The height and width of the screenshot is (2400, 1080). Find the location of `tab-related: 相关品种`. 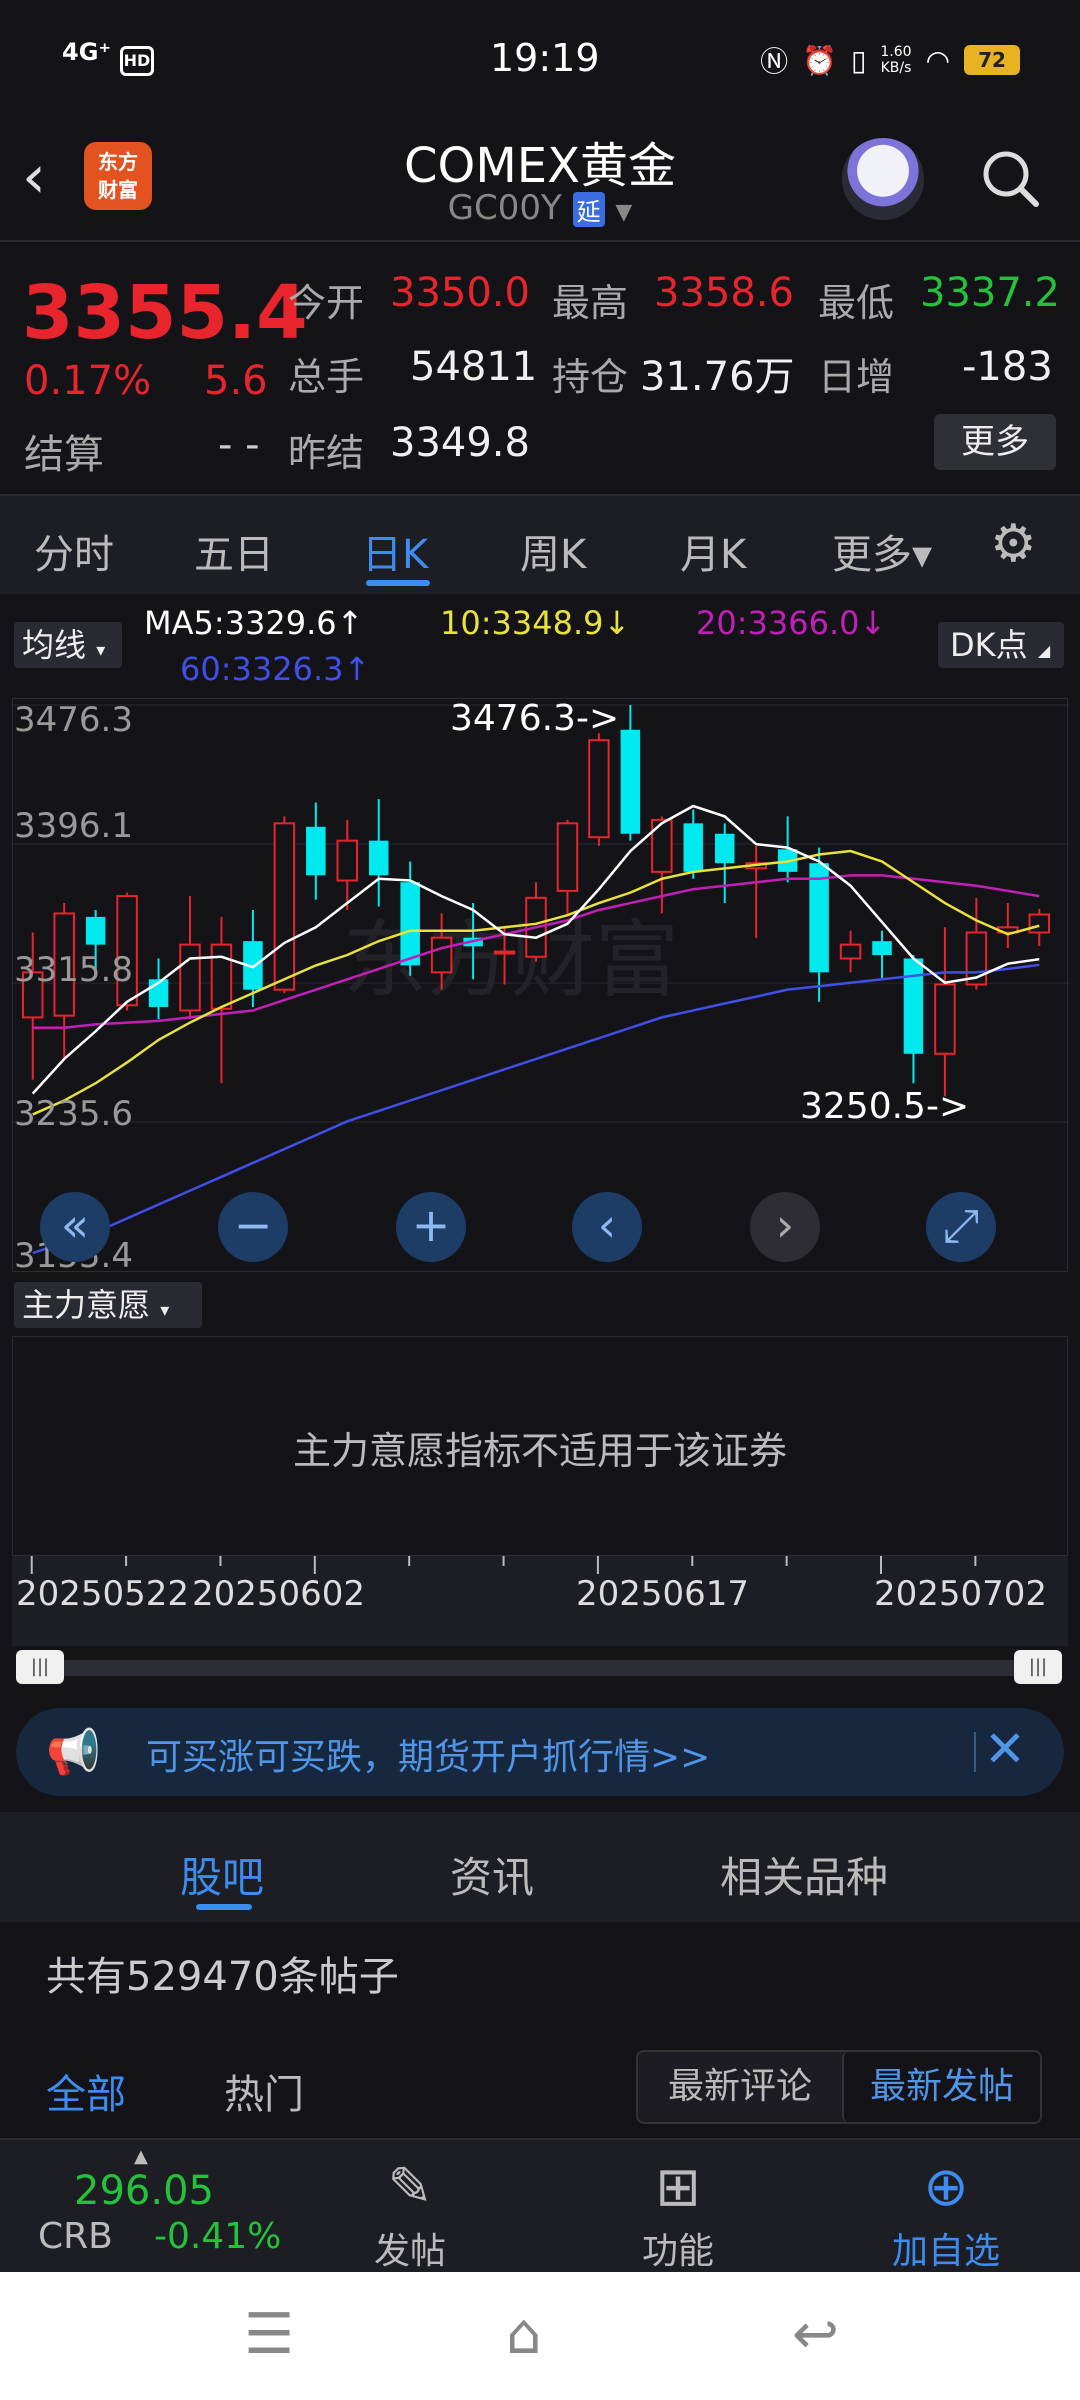

tab-related: 相关品种 is located at coordinates (804, 1874).